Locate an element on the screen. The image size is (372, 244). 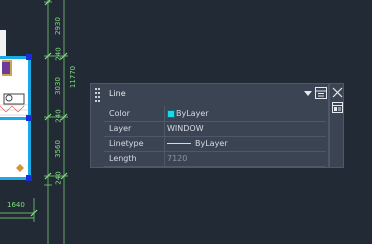
property-value: WINDOW is located at coordinates (185, 128).